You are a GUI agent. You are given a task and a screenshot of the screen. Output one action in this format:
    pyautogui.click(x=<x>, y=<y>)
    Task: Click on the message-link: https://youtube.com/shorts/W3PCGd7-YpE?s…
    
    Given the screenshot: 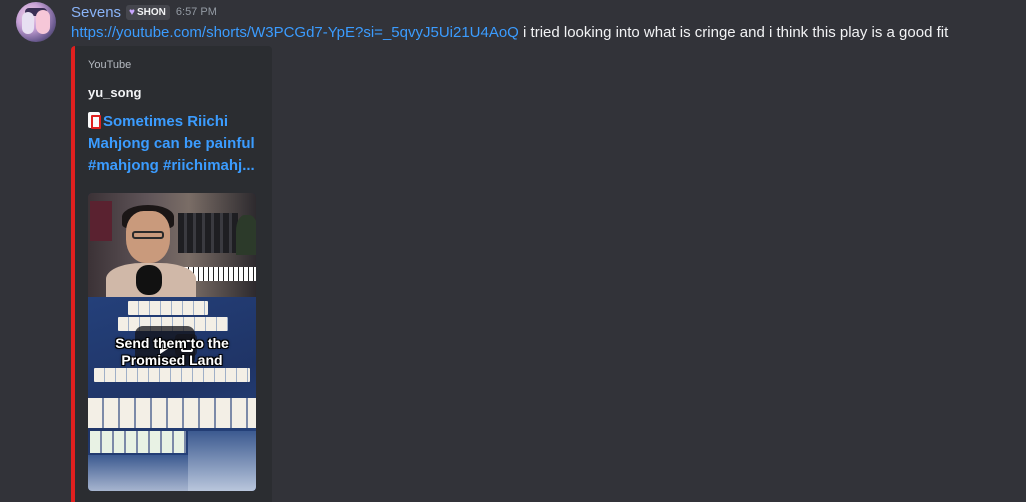 What is the action you would take?
    pyautogui.click(x=295, y=32)
    